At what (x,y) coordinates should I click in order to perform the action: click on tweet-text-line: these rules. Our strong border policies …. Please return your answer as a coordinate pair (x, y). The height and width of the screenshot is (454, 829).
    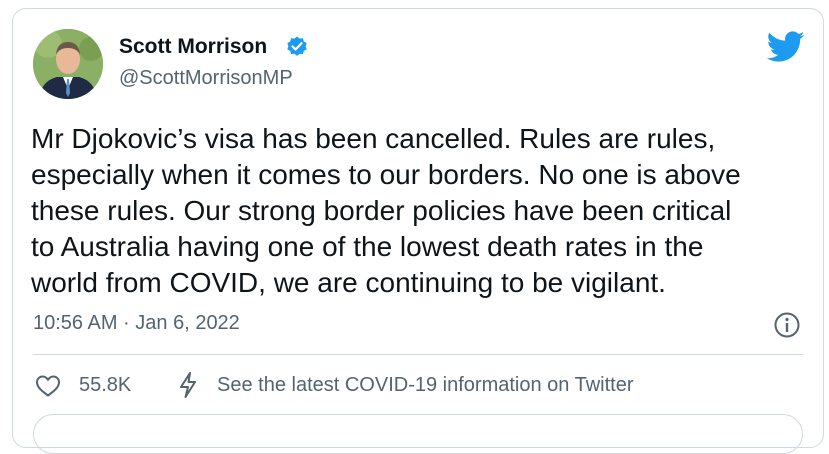
    Looking at the image, I should click on (381, 210).